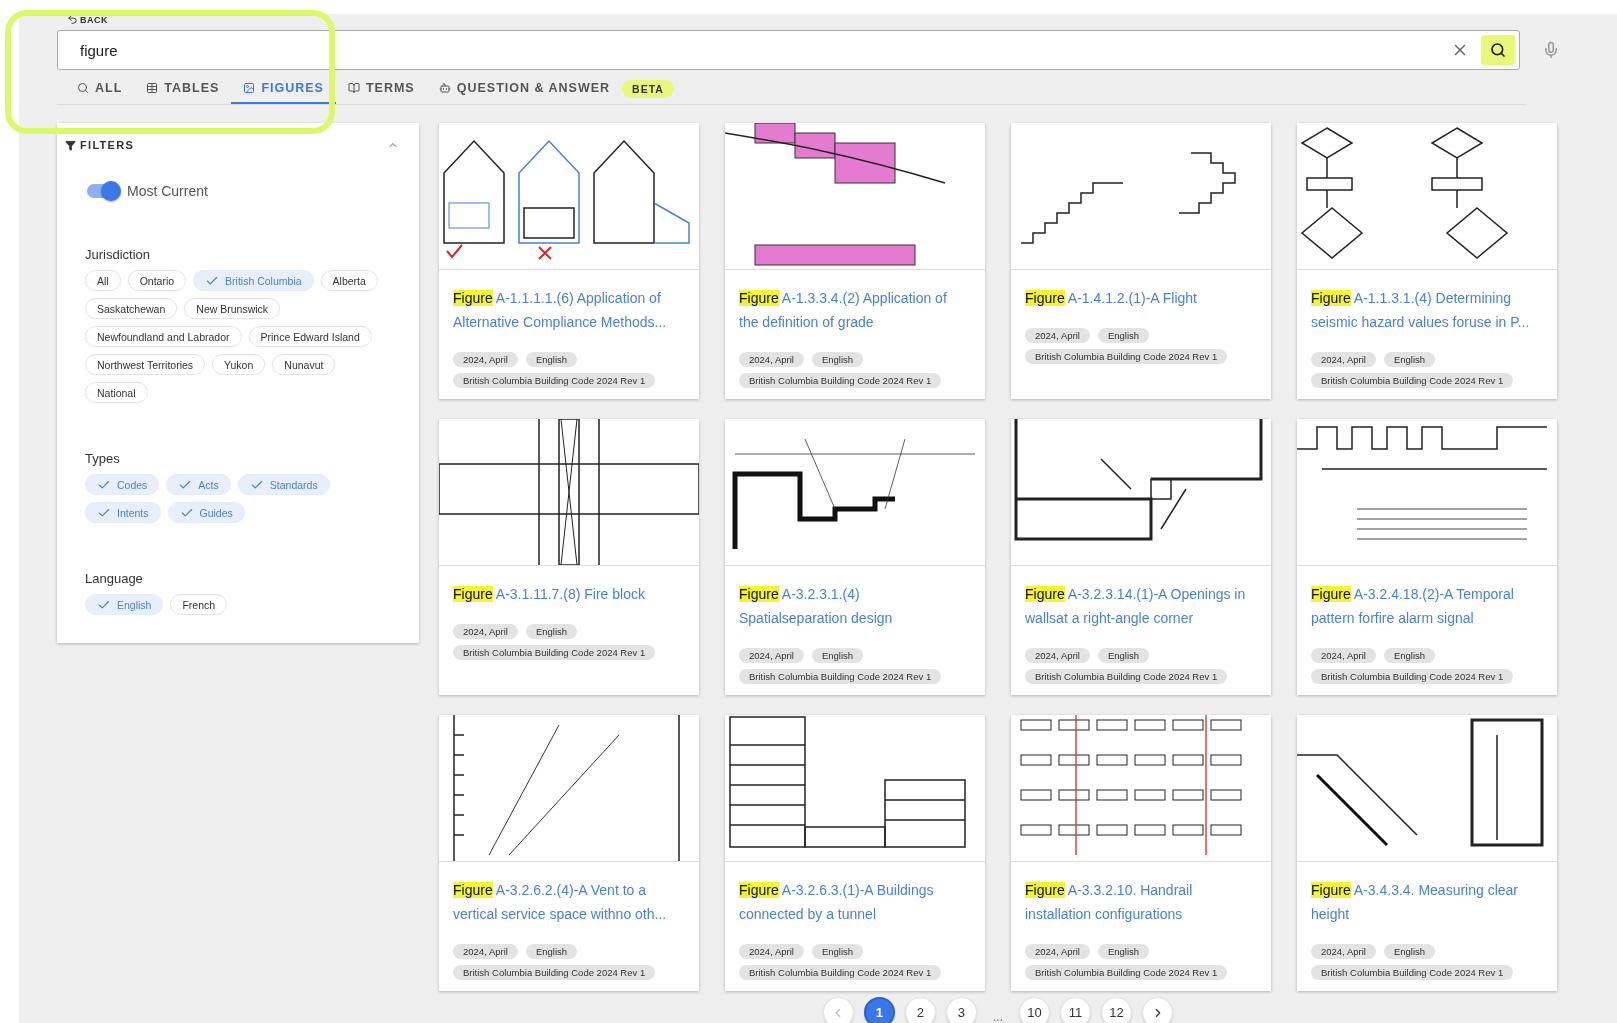 This screenshot has height=1023, width=1617. What do you see at coordinates (70, 145) in the screenshot?
I see `filter-icon` at bounding box center [70, 145].